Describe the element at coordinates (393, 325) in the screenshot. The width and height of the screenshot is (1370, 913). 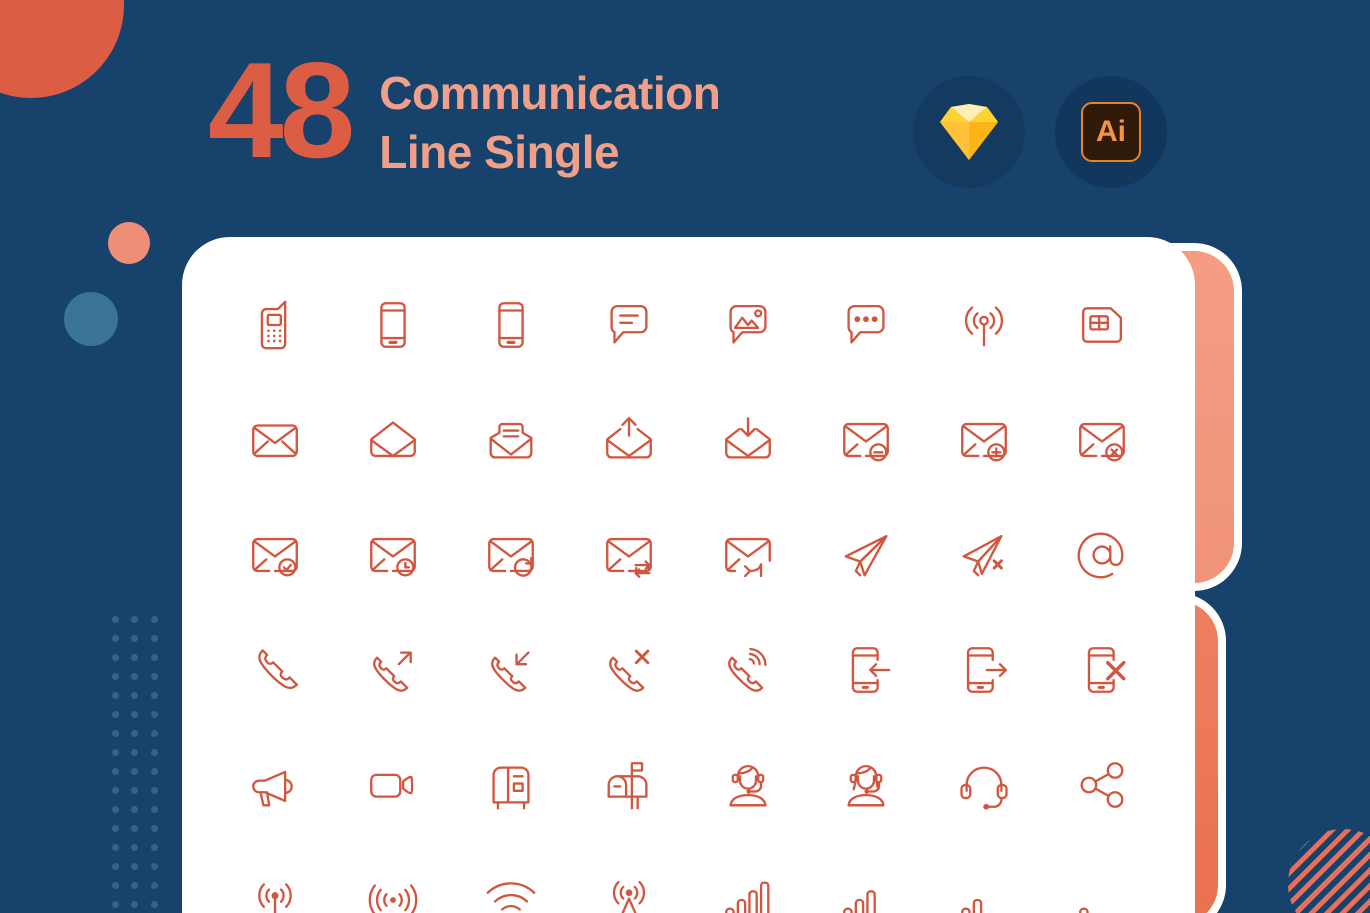
I see `smartphone-icon` at that location.